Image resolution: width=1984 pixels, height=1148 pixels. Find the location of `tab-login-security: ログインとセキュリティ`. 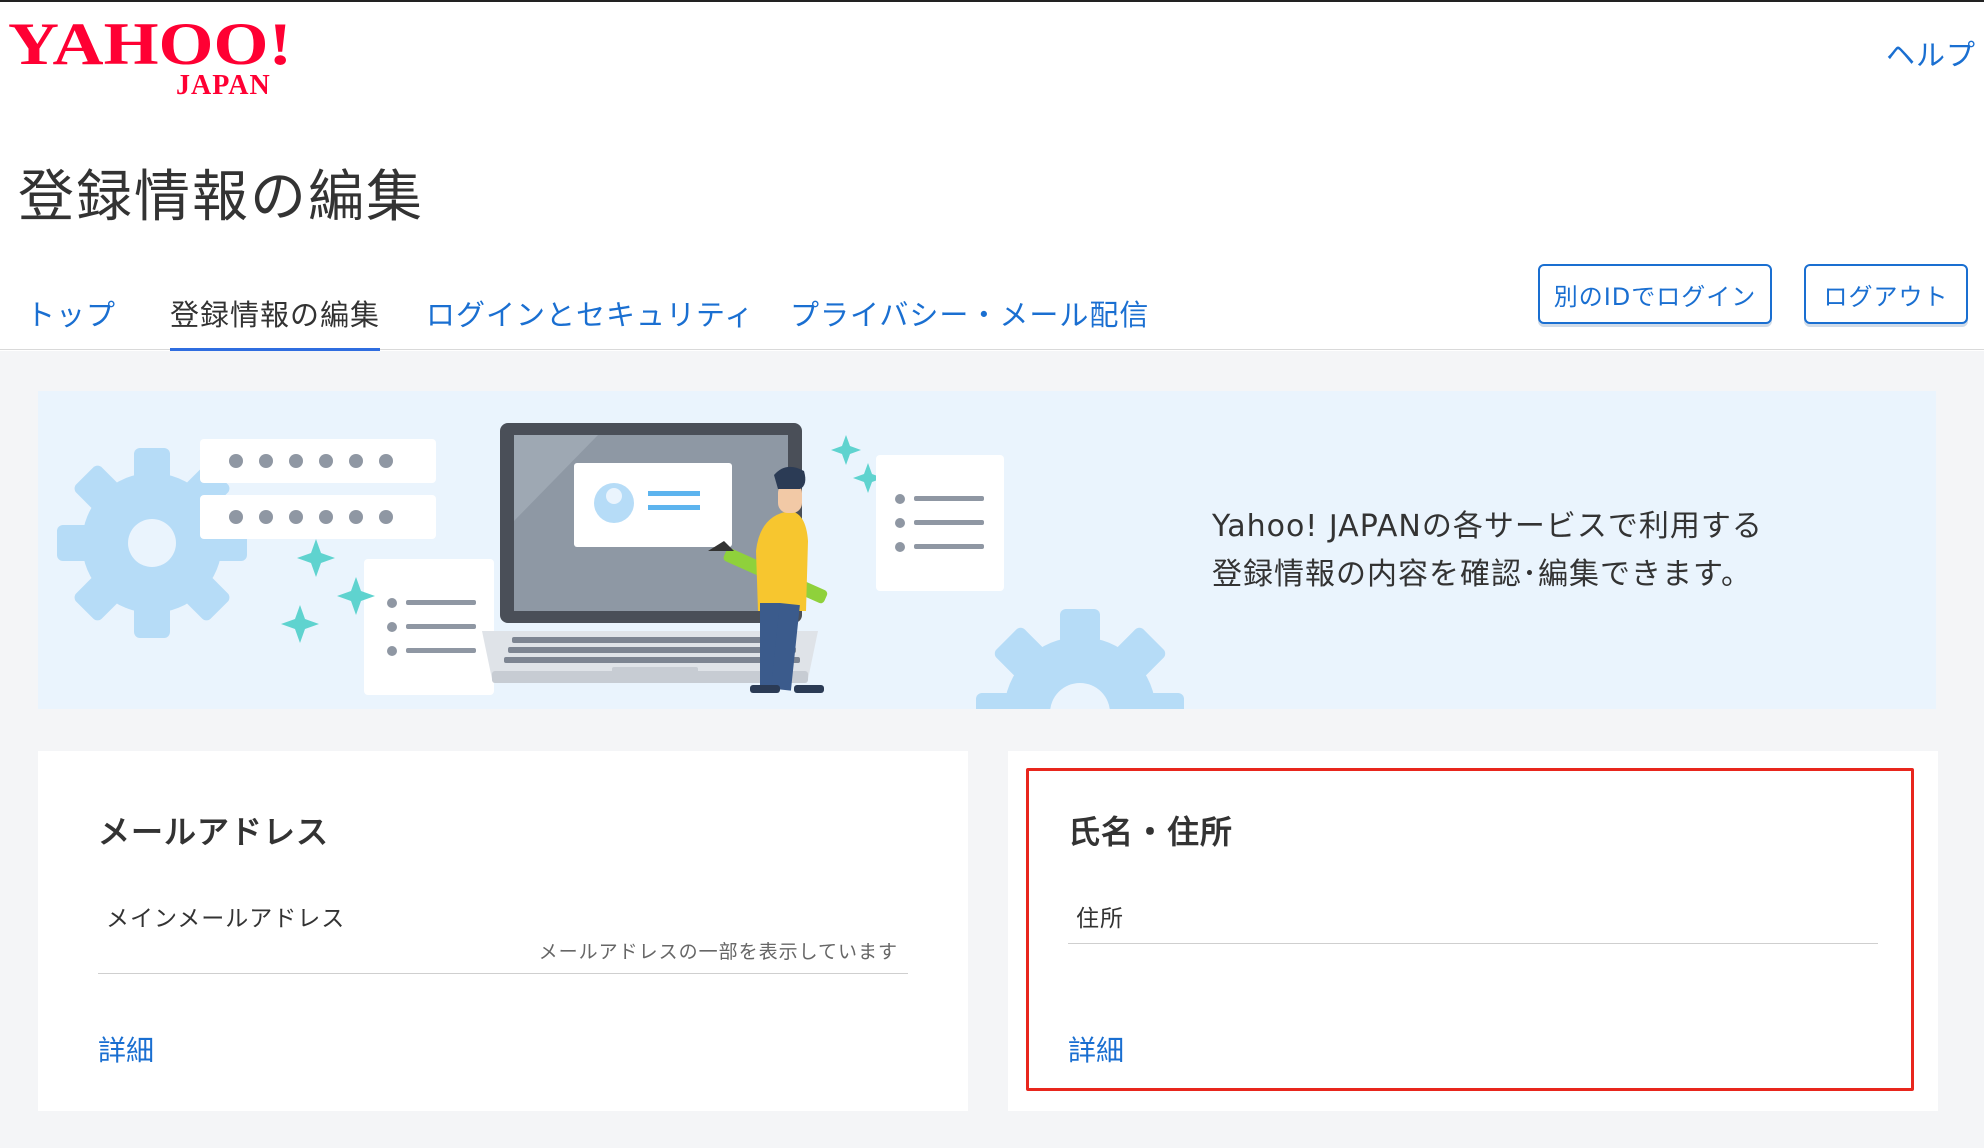

tab-login-security: ログインとセキュリティ is located at coordinates (590, 313).